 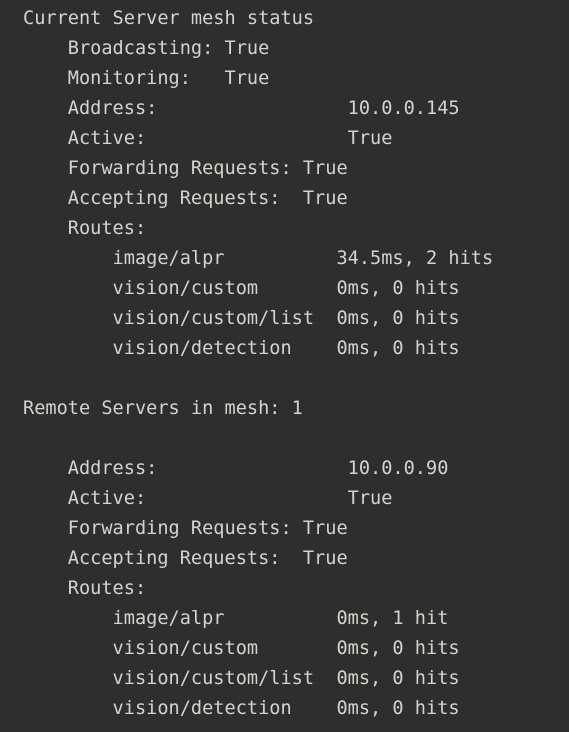 I want to click on remote-route-line-vision-custom-list: vision/custom/list 0ms, 0 hits, so click(x=241, y=678).